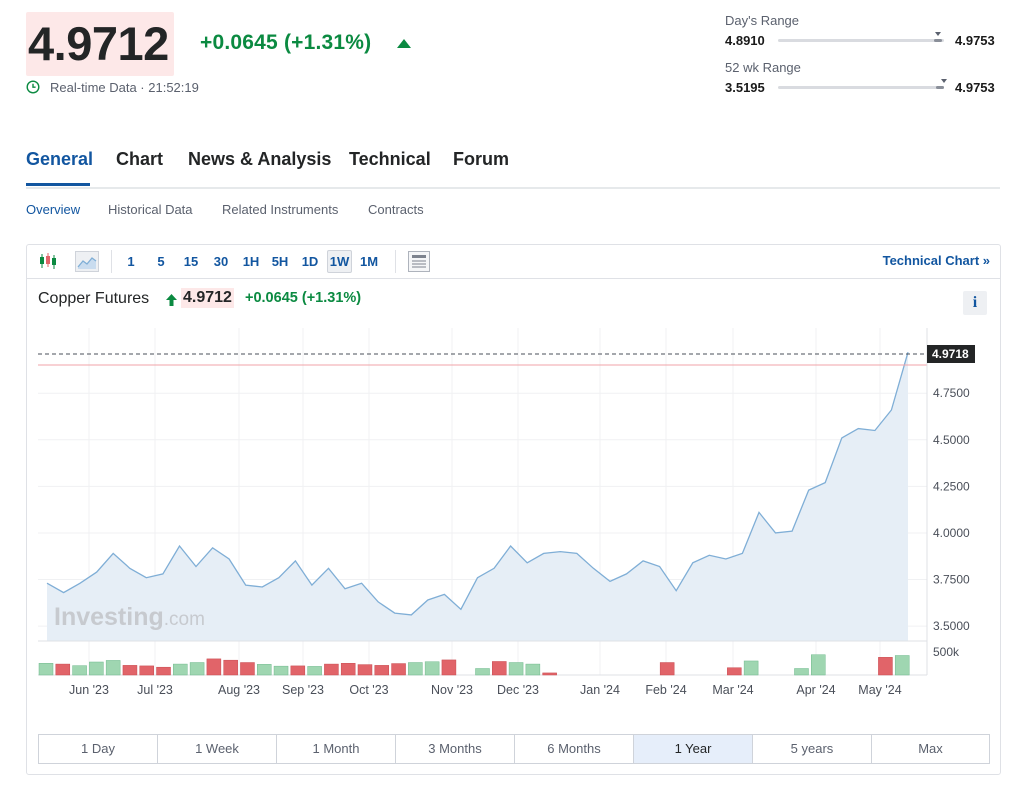 This screenshot has width=1025, height=800. I want to click on tab-news-analysis: News & Analysis, so click(259, 159).